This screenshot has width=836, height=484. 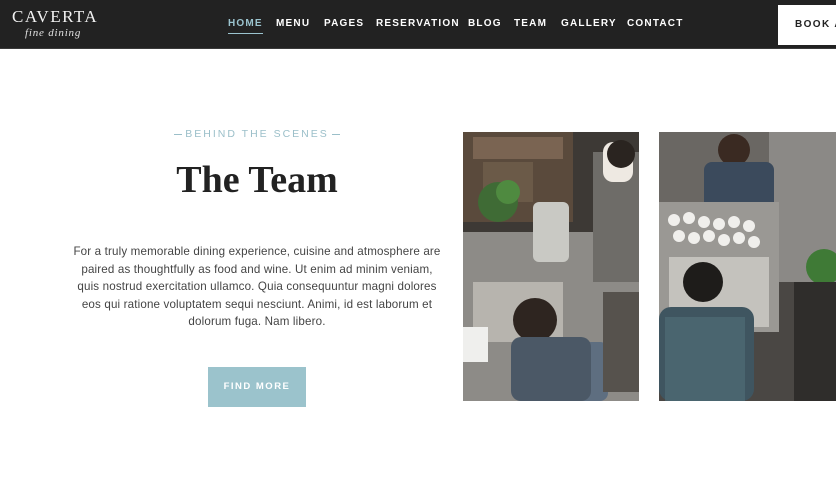 I want to click on nav-item-team: TEAM, so click(x=530, y=26).